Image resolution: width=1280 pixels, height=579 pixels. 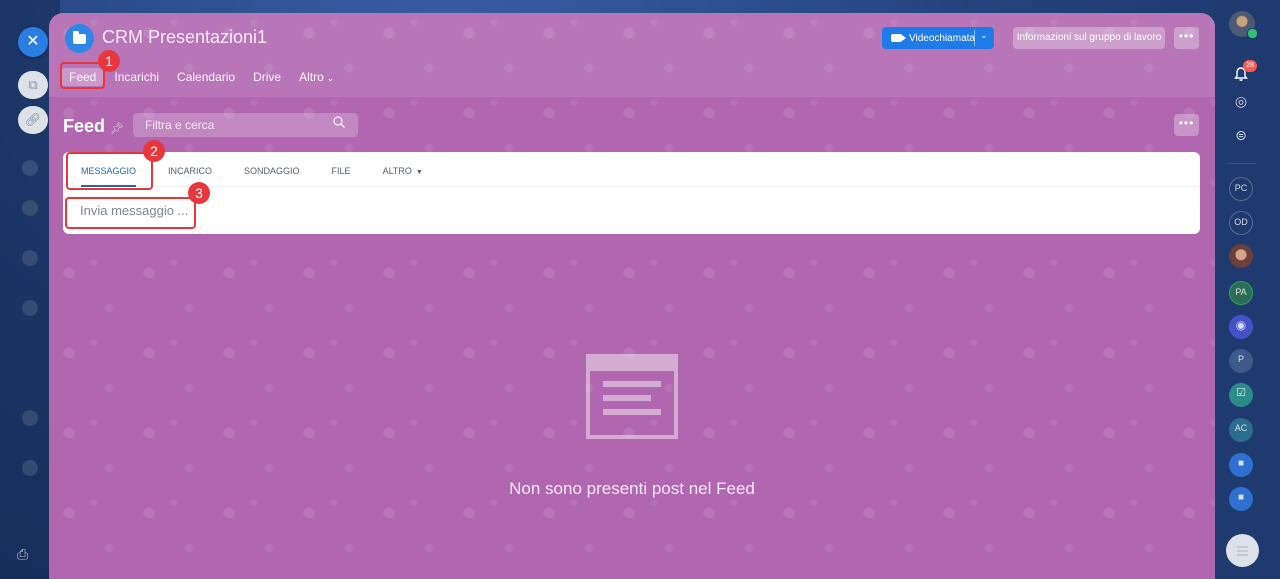 I want to click on video-call-label: Videochiamata, so click(x=942, y=38).